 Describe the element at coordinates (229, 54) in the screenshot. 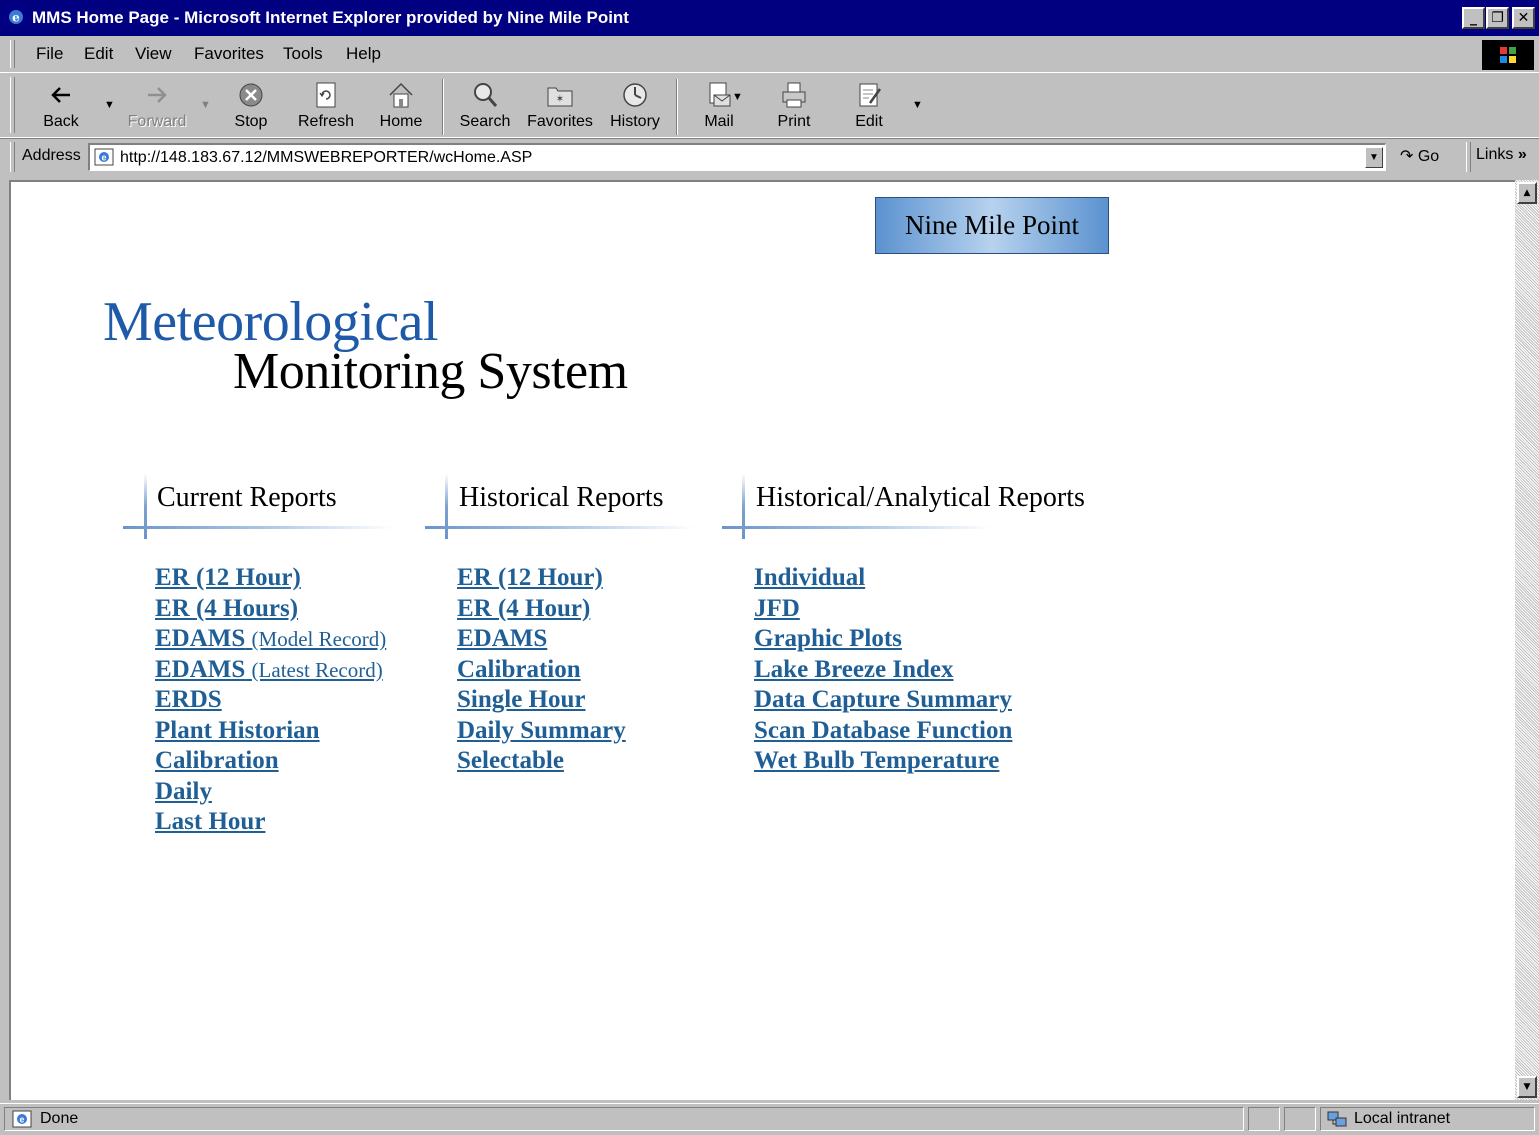

I see `menu-favorites: Favorites` at that location.